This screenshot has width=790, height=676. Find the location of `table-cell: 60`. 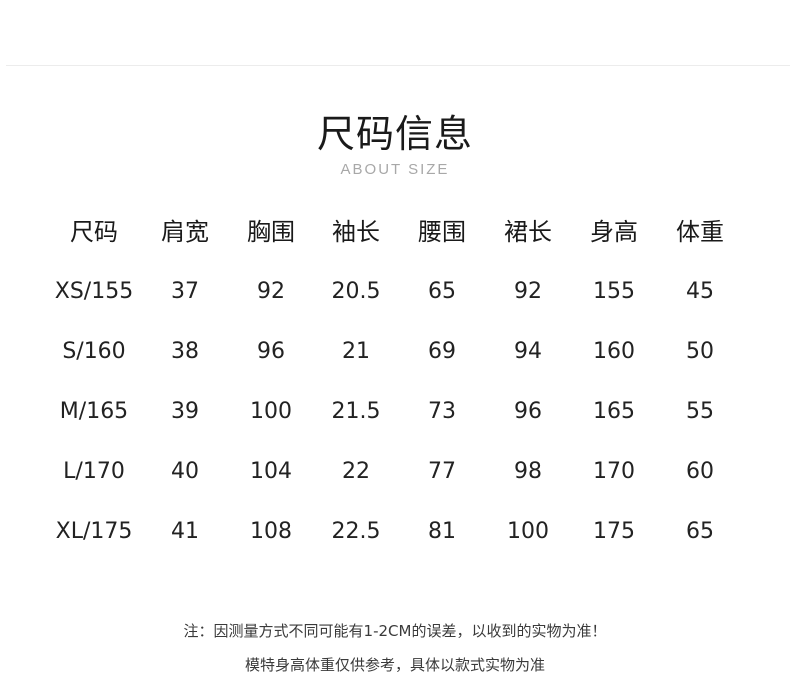

table-cell: 60 is located at coordinates (700, 471).